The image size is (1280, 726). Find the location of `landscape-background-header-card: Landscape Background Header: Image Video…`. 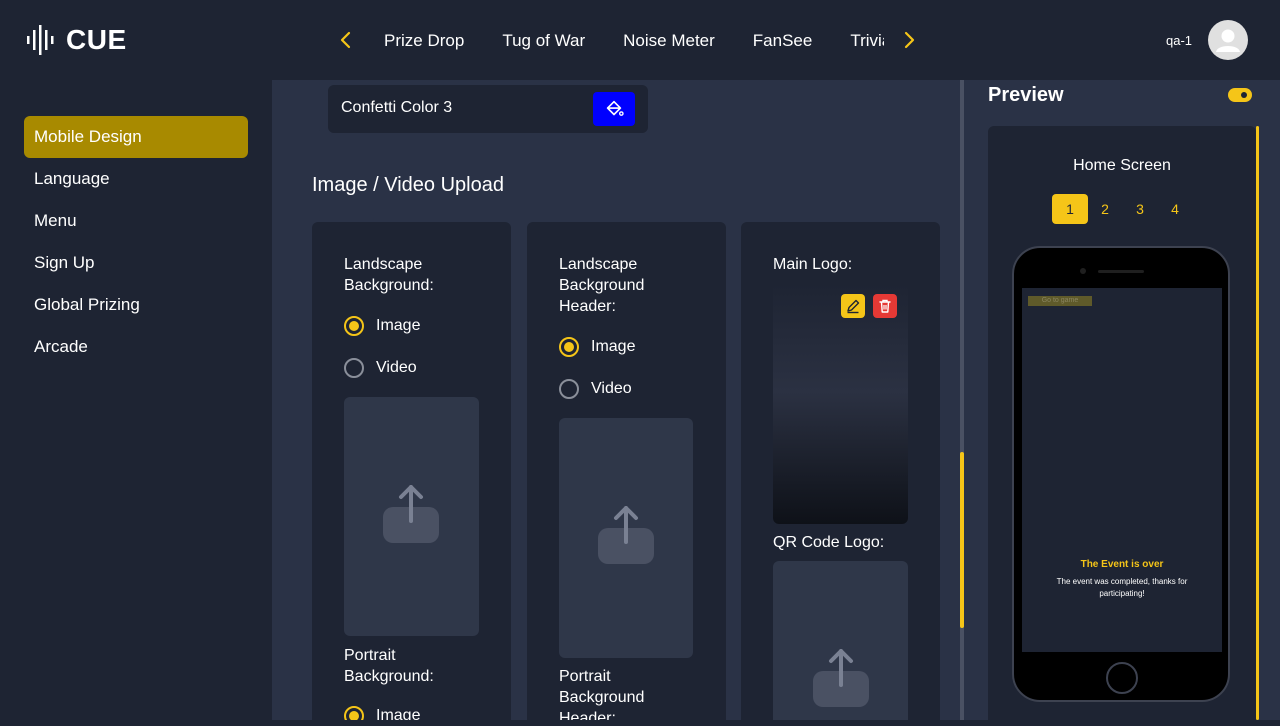

landscape-background-header-card: Landscape Background Header: Image Video… is located at coordinates (626, 471).